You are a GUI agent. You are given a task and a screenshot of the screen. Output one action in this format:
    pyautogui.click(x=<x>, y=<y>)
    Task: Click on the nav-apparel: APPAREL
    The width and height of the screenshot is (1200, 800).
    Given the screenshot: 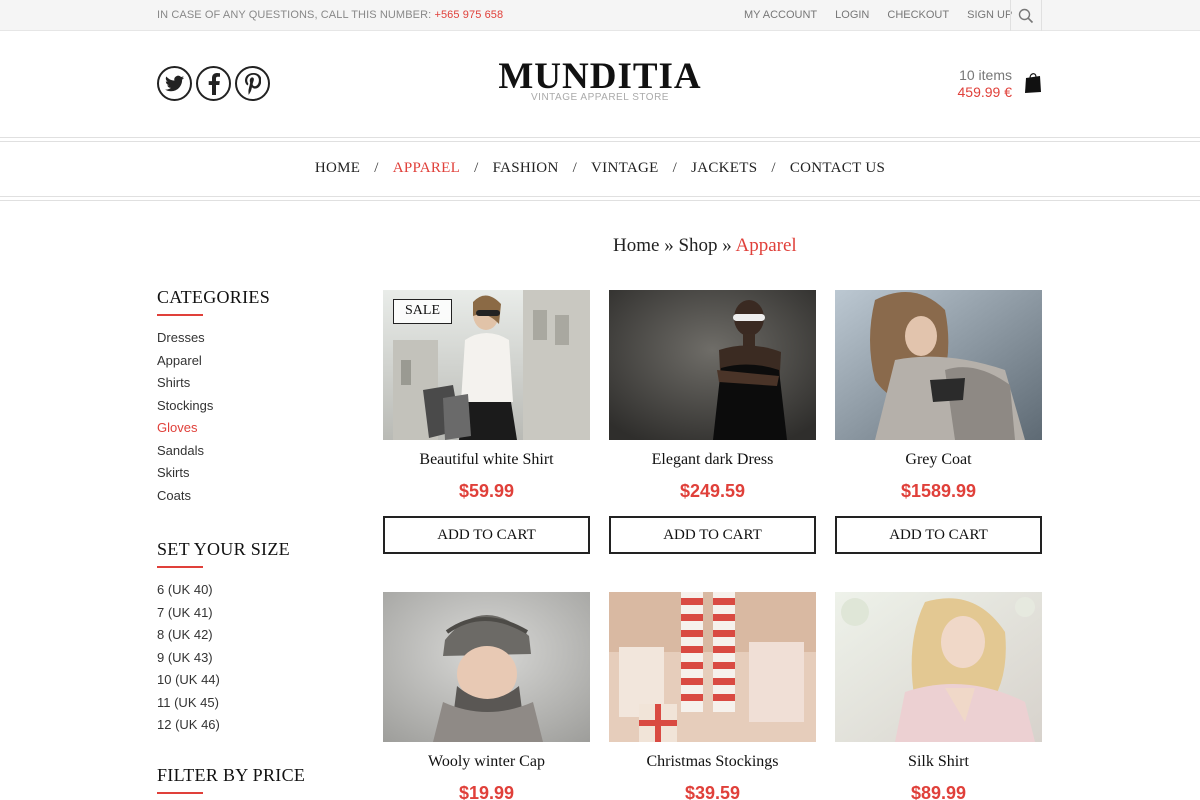 What is the action you would take?
    pyautogui.click(x=426, y=168)
    